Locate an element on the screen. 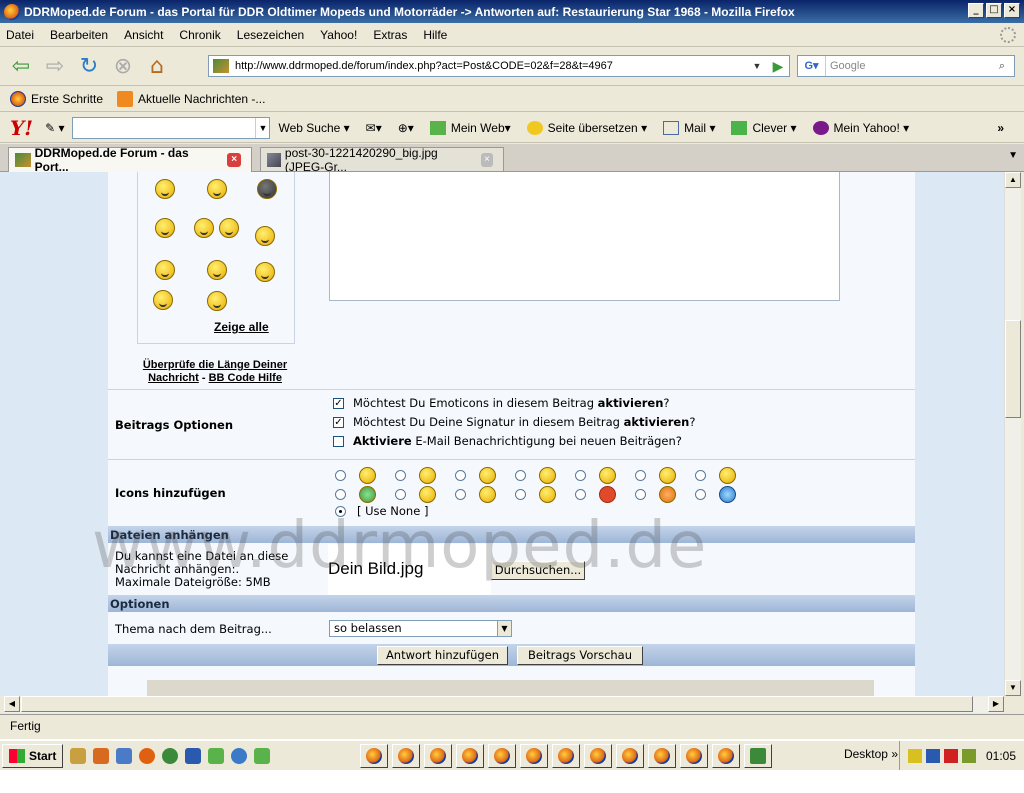 This screenshot has width=1024, height=793. yahoo-tool-icon: ✉▾ is located at coordinates (374, 128).